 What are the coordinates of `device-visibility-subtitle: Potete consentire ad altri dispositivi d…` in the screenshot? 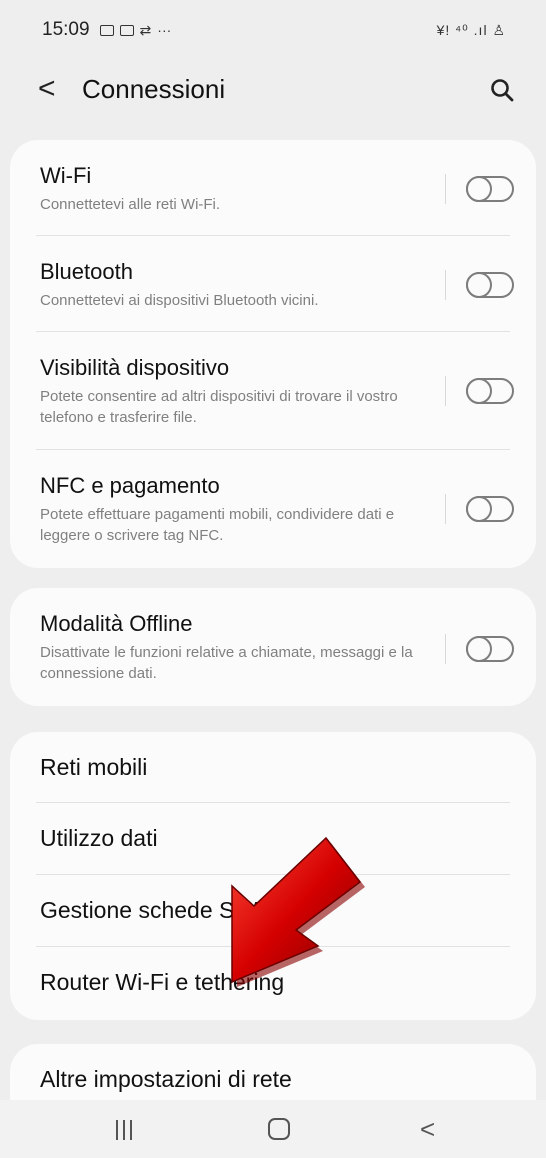 It's located at (219, 407).